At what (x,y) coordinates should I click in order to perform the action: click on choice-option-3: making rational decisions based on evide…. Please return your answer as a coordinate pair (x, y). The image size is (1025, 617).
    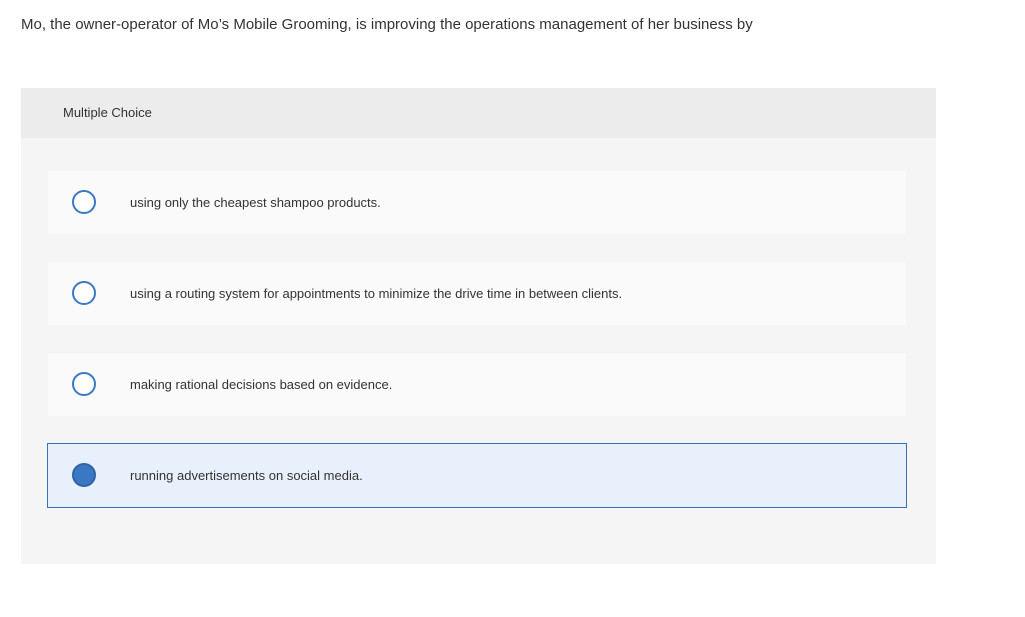
    Looking at the image, I should click on (477, 384).